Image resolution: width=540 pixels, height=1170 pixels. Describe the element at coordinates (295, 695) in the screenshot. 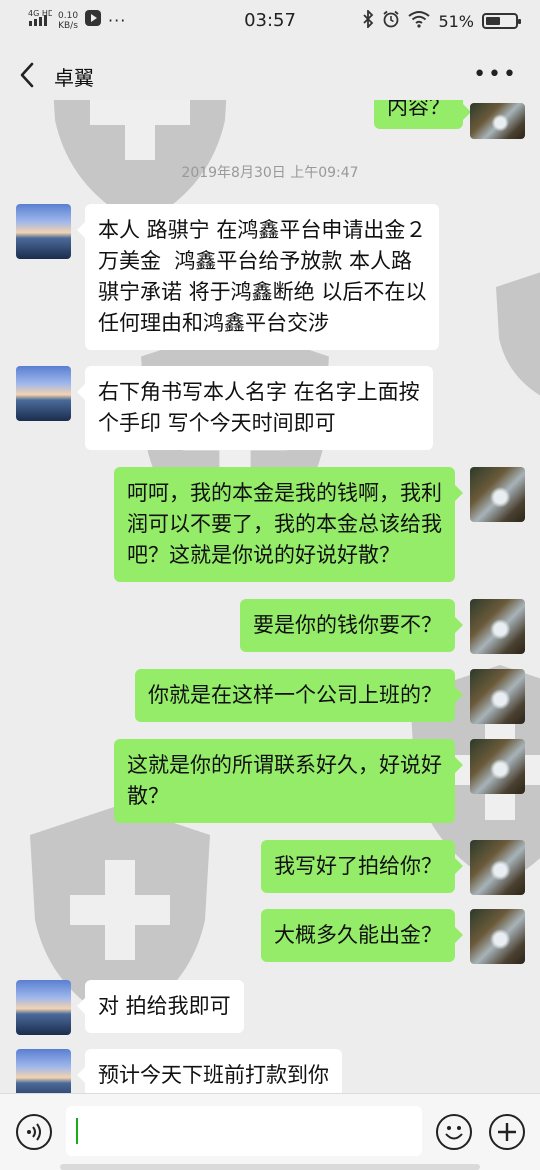

I see `message-text: 你就是在这样一个公司上班的？` at that location.